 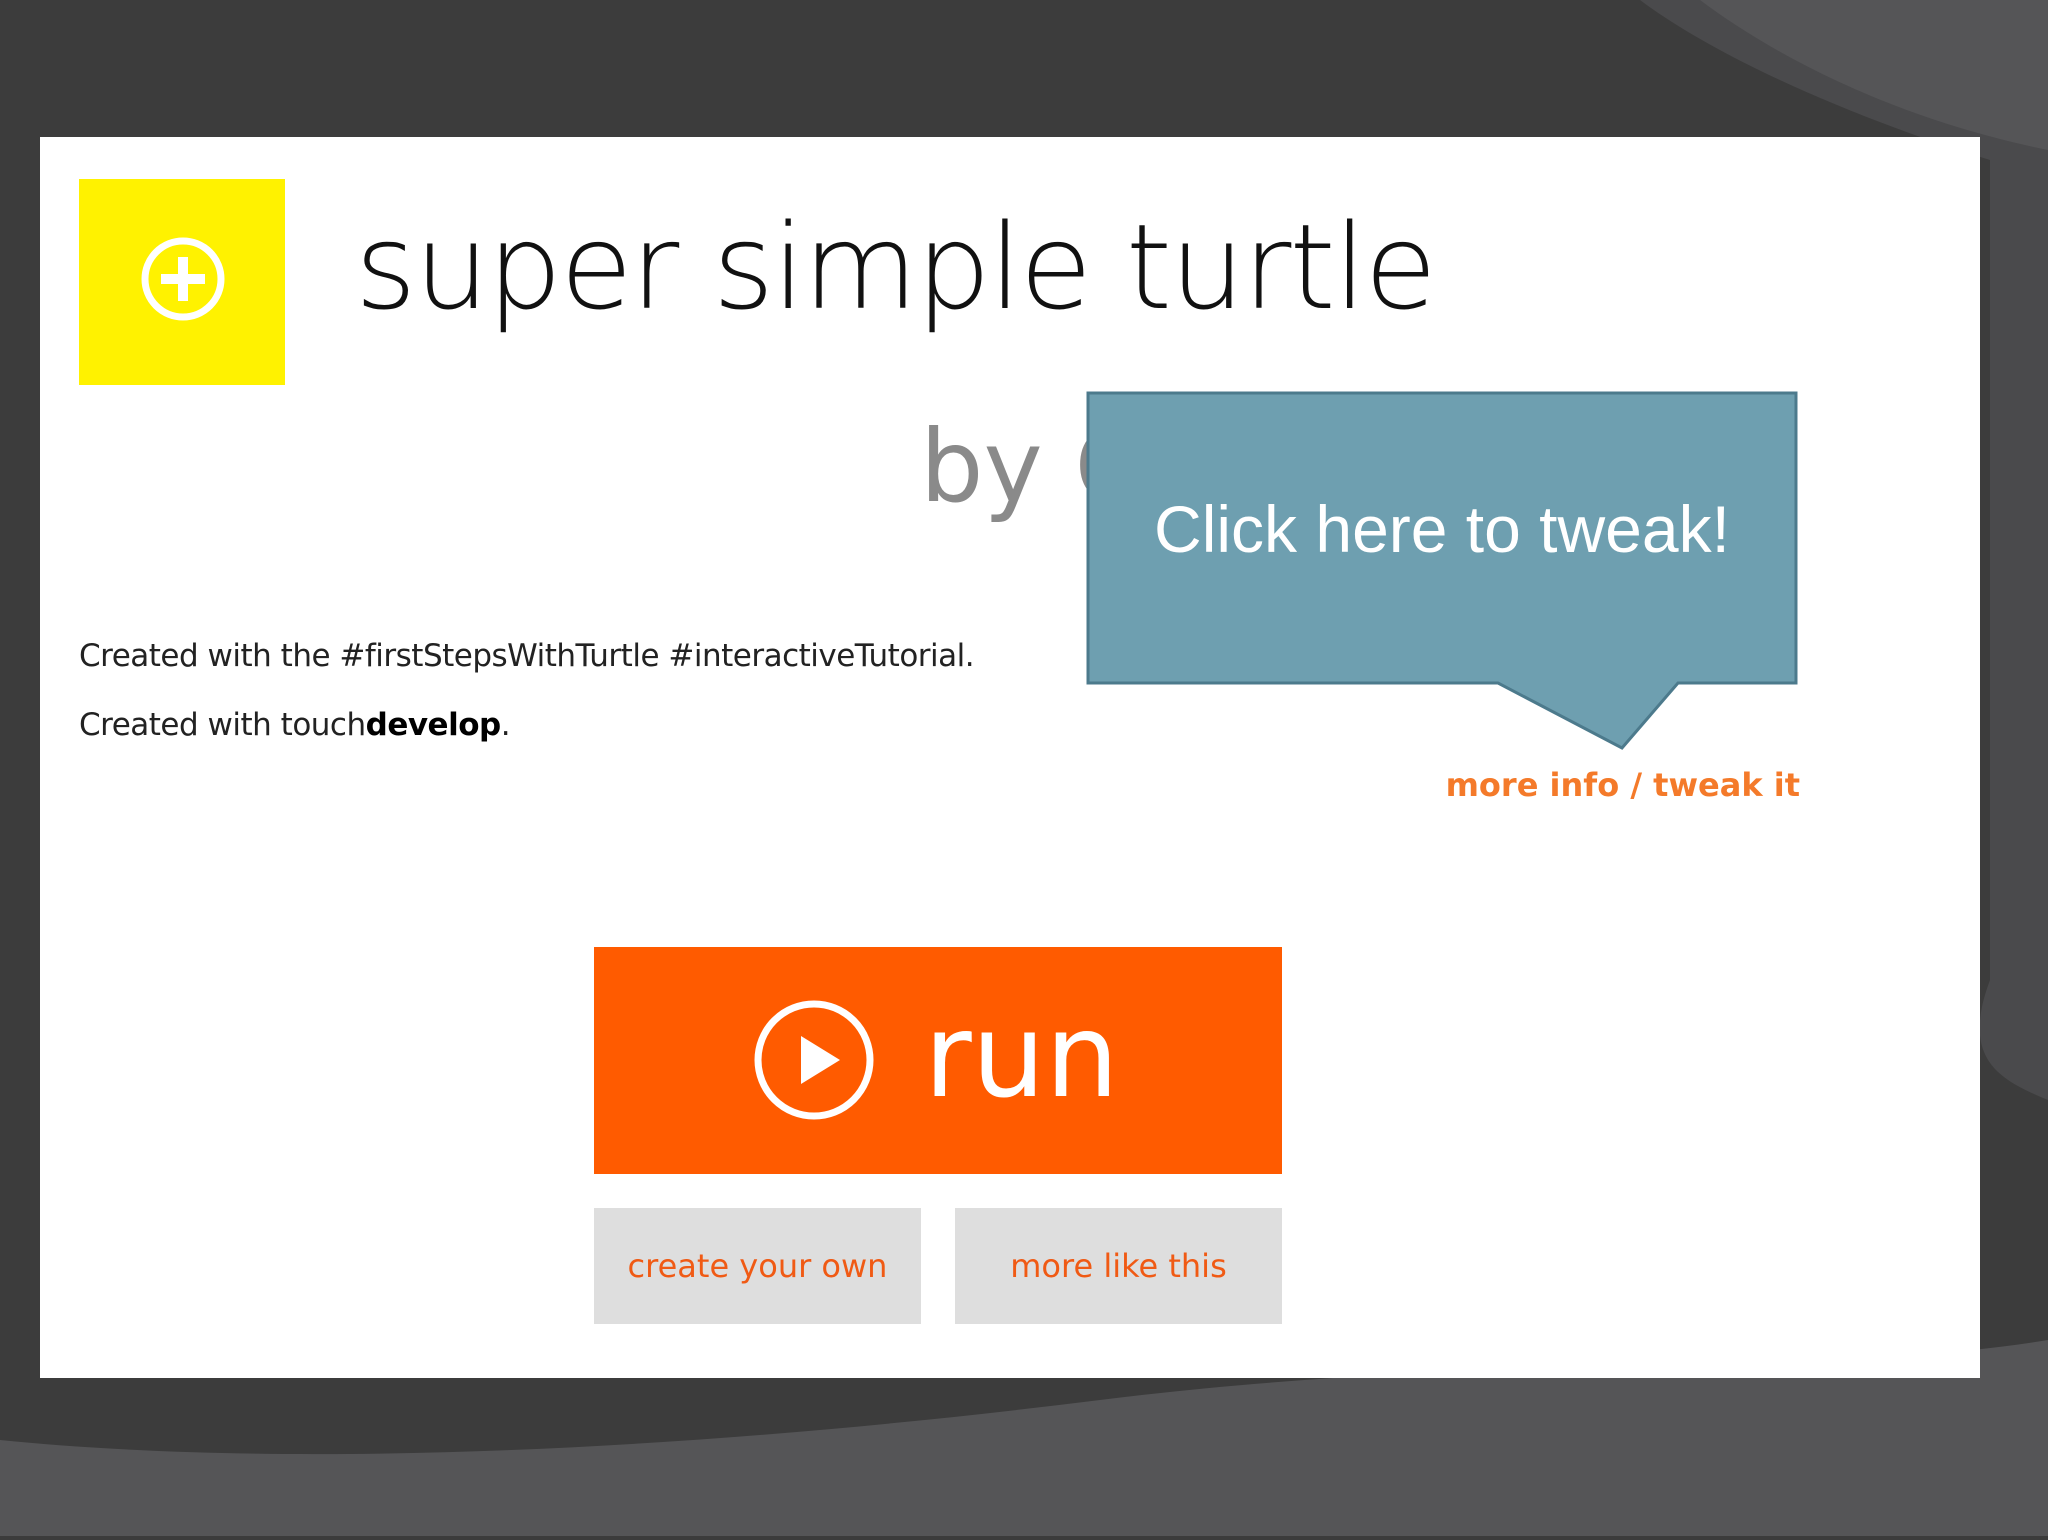 What do you see at coordinates (183, 279) in the screenshot?
I see `plus-circle-icon` at bounding box center [183, 279].